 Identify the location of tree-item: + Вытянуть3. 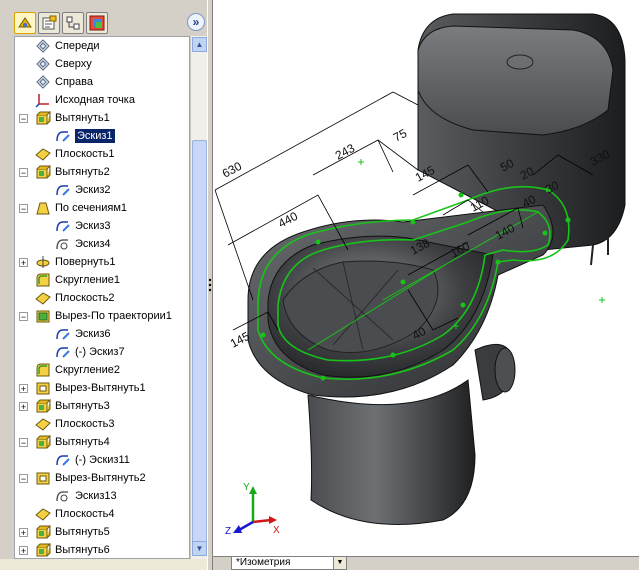
(102, 406).